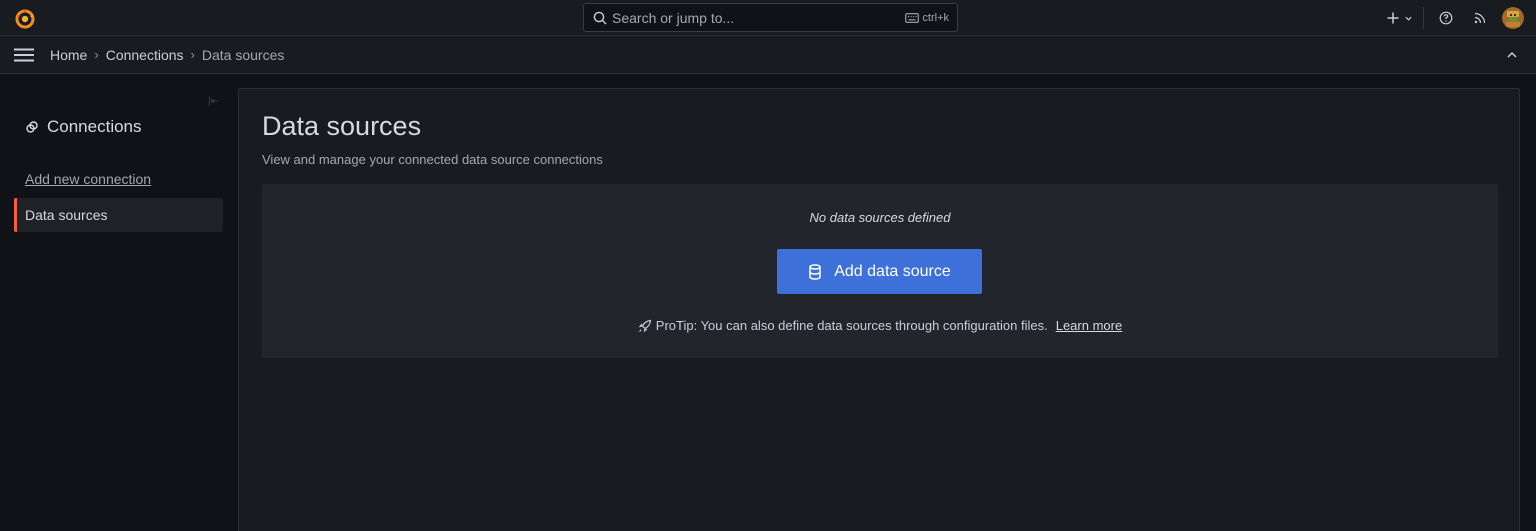  Describe the element at coordinates (892, 271) in the screenshot. I see `add-data-source-label: Add data source` at that location.